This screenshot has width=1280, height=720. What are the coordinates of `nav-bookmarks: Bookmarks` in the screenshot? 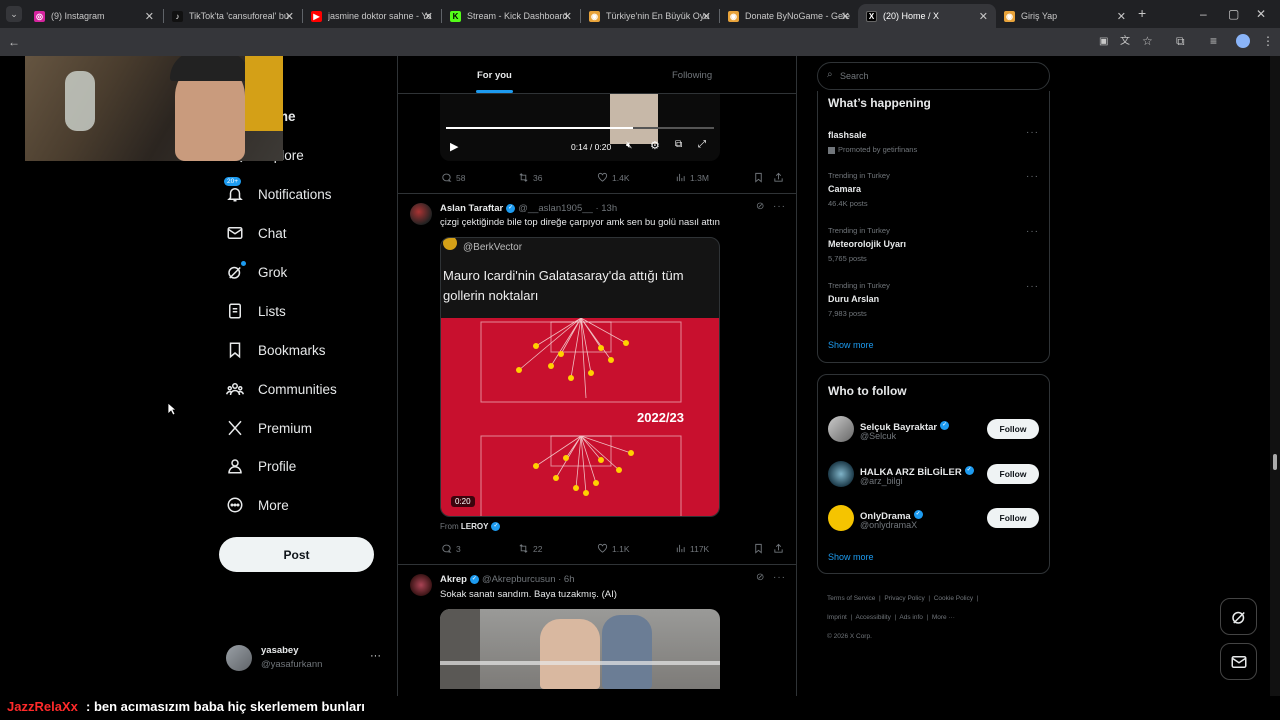 It's located at (276, 350).